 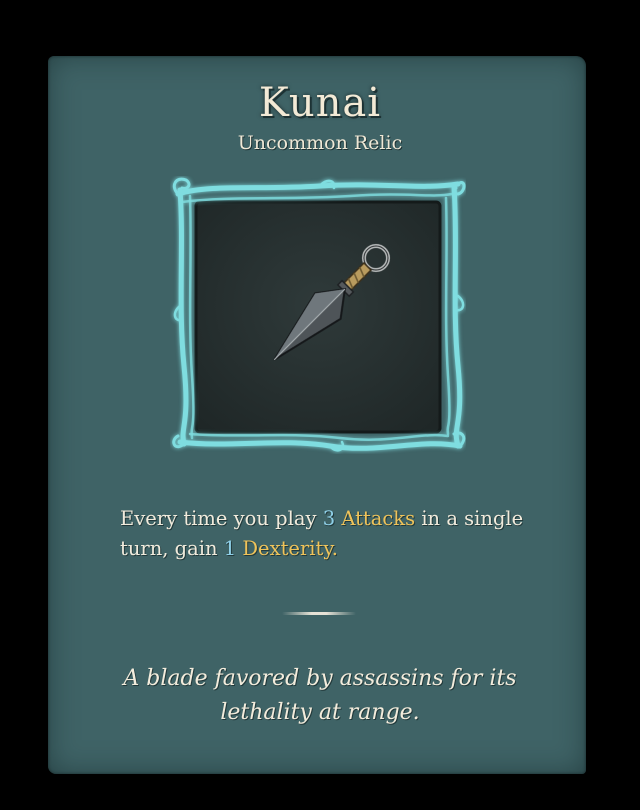 What do you see at coordinates (329, 518) in the screenshot?
I see `attack-count: 3` at bounding box center [329, 518].